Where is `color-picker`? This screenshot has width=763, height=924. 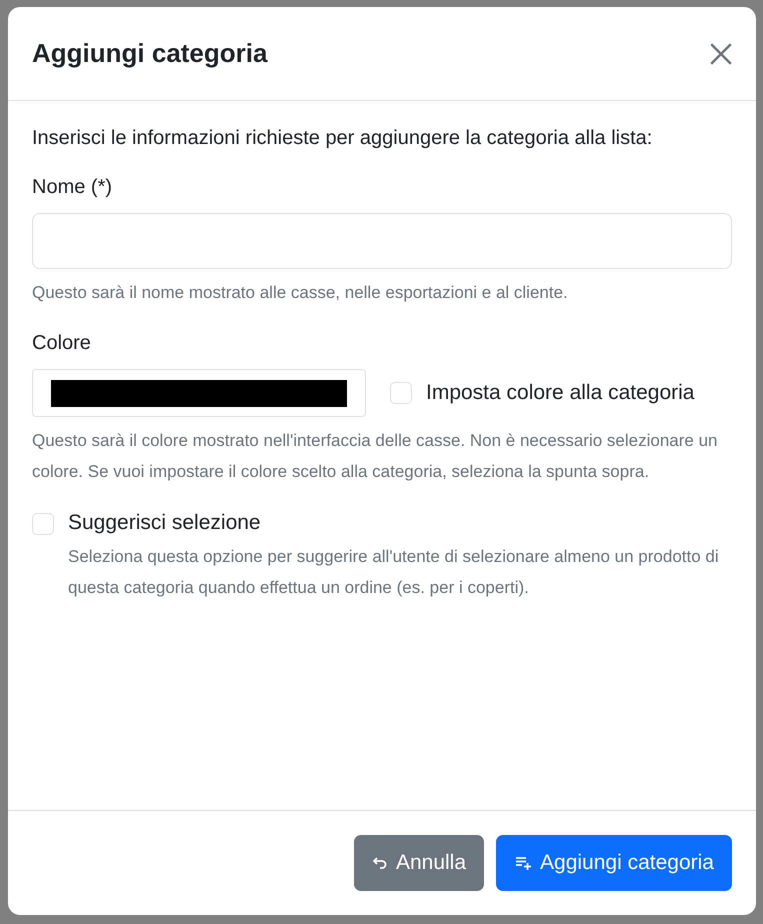
color-picker is located at coordinates (199, 393).